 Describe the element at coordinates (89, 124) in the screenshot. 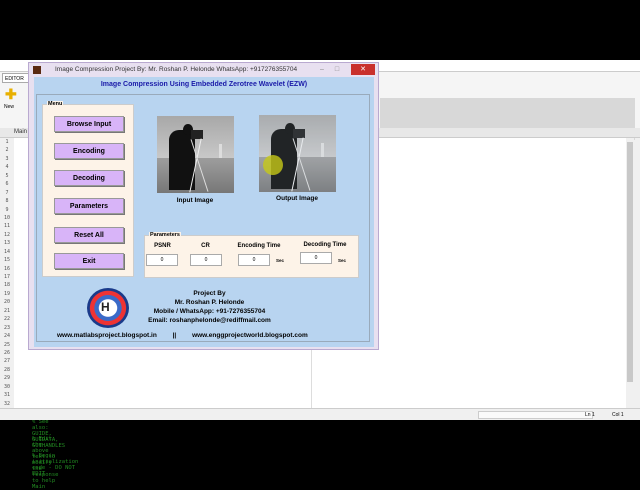

I see `browse-input-button: Browse Input` at that location.